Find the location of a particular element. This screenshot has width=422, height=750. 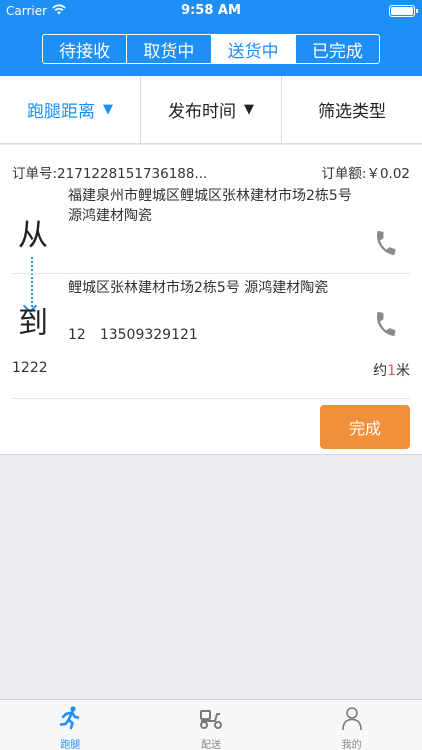

distance-readout: 约1米 is located at coordinates (391, 370).